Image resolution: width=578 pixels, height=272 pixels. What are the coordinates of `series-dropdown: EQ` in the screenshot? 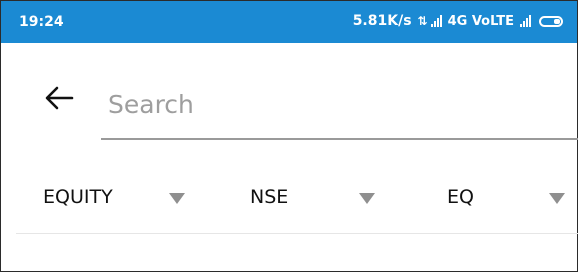 It's located at (511, 202).